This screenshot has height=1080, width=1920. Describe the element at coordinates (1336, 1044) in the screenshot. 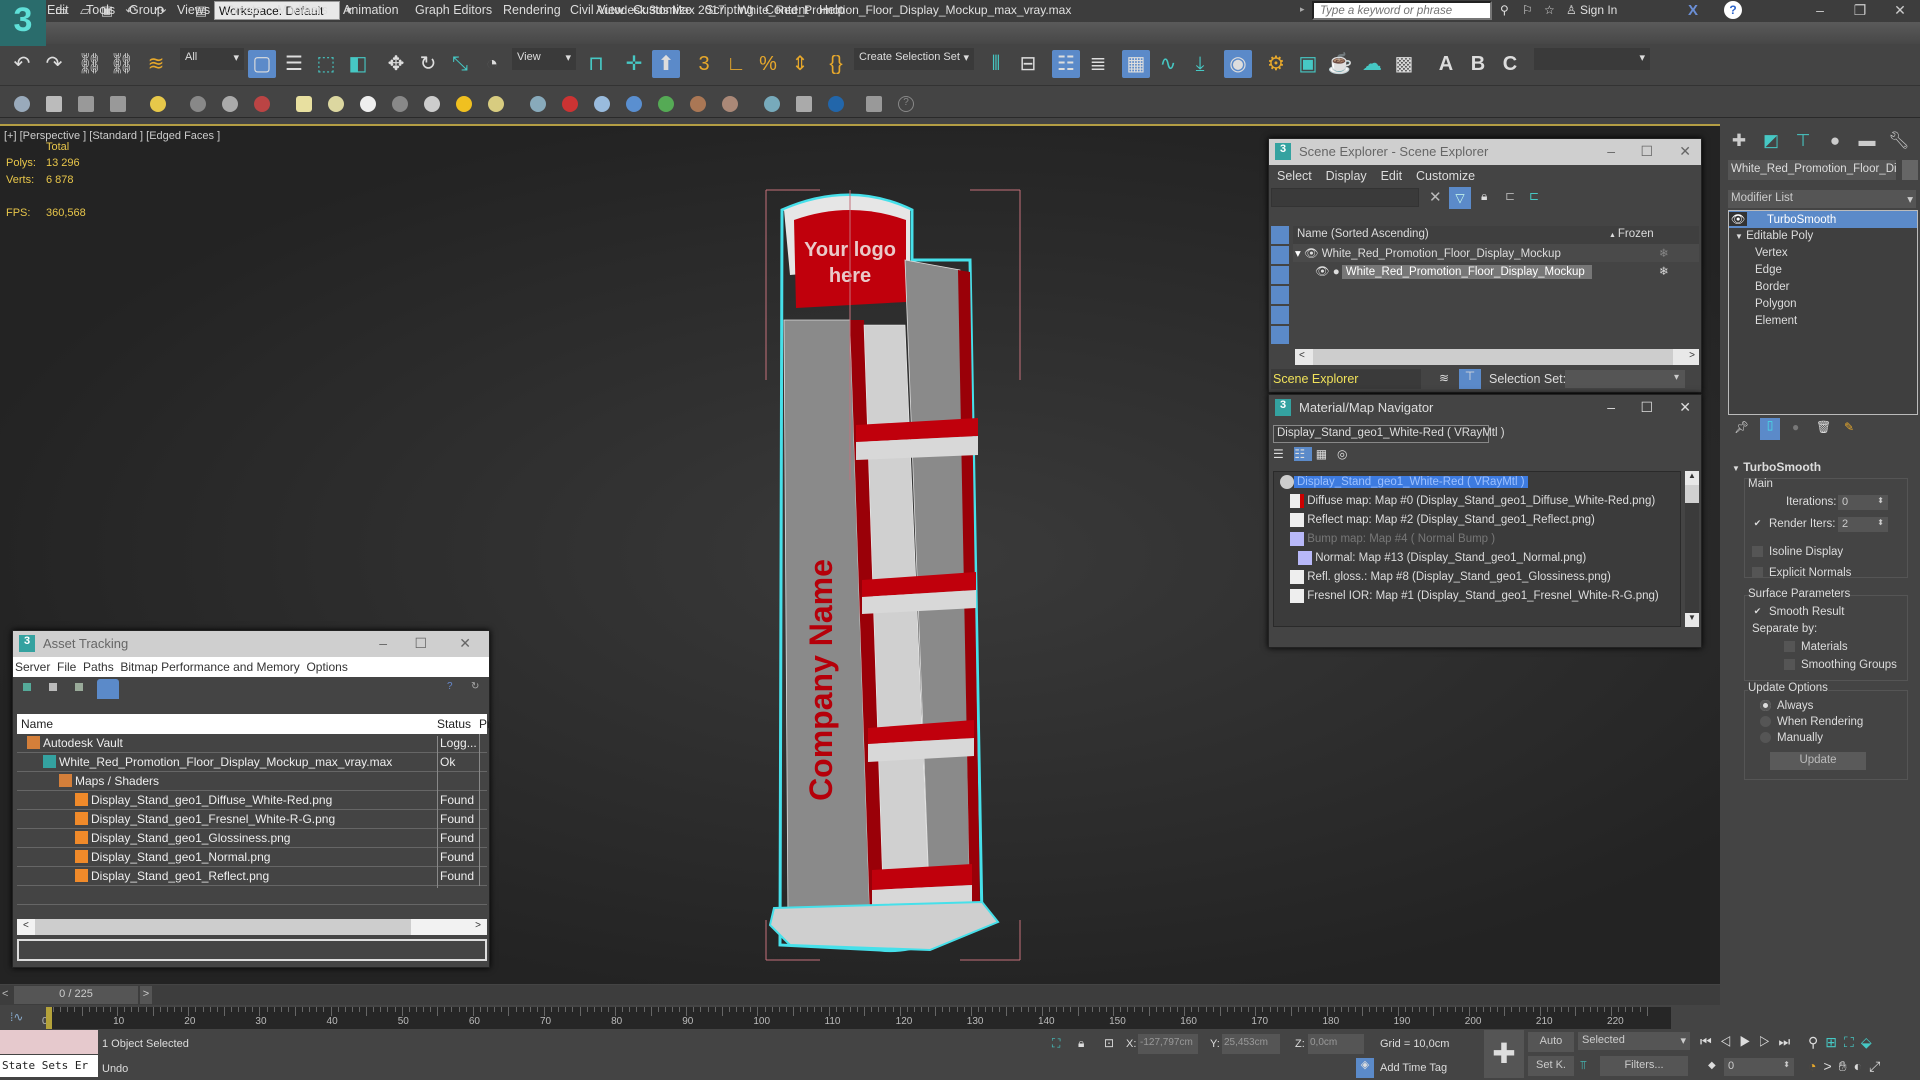

I see `z-coordinate-field: 0,0cm` at that location.